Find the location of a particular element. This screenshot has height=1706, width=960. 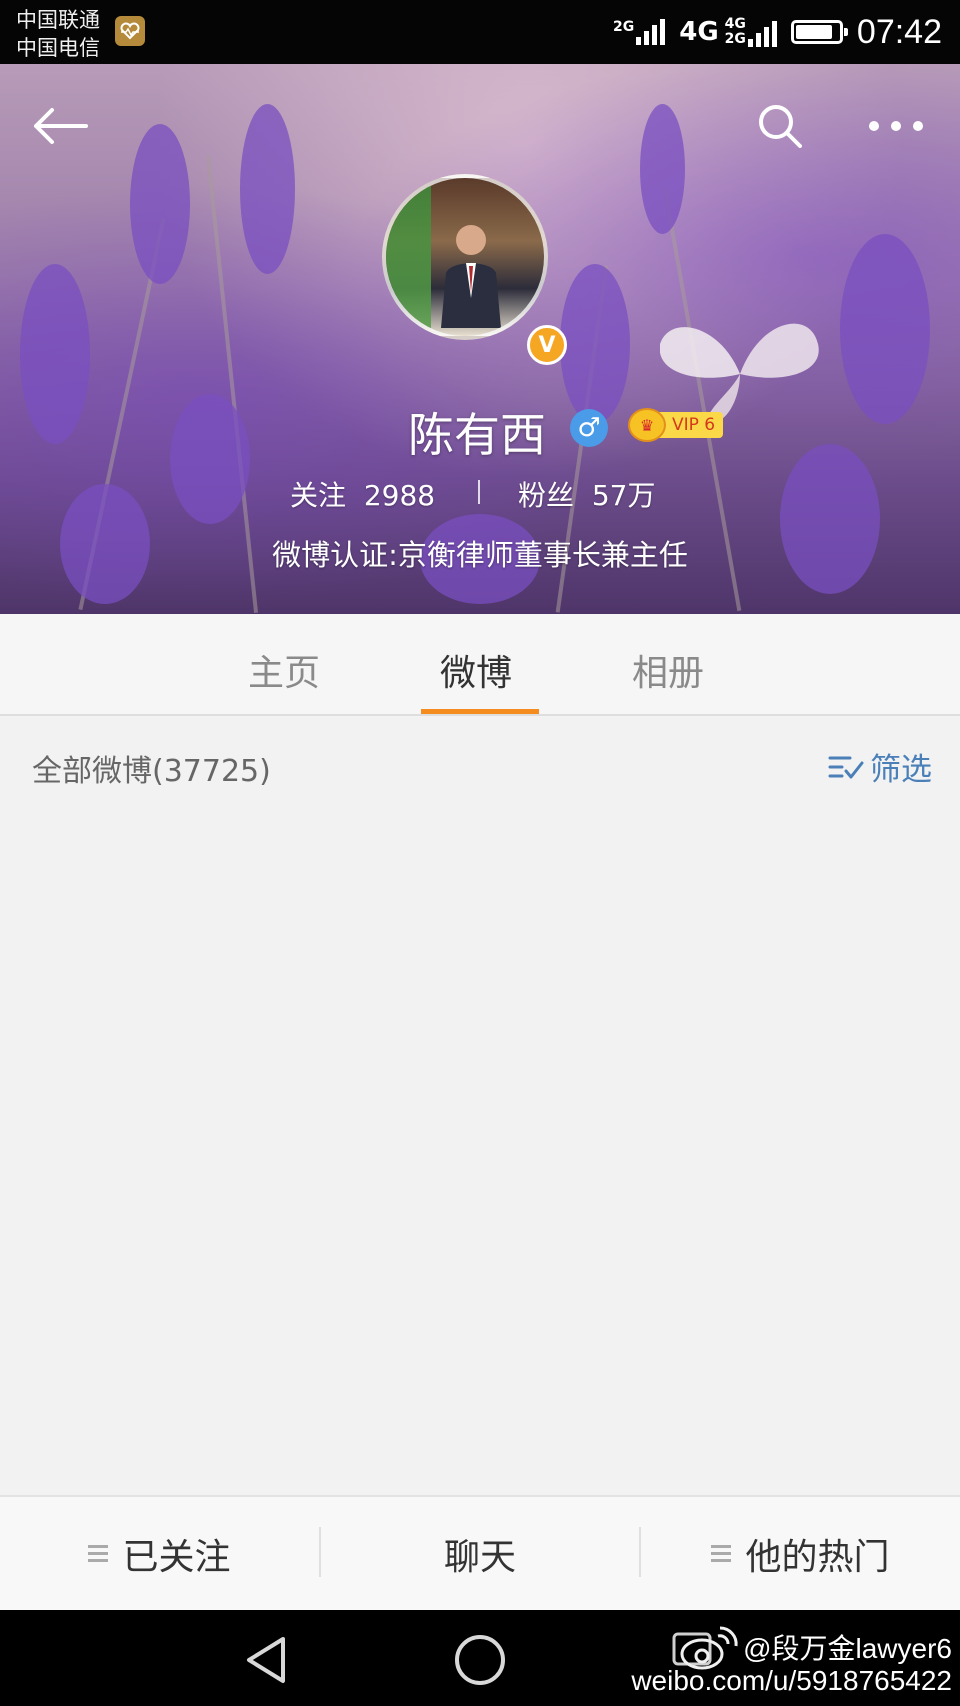

chat-button: 聊天 is located at coordinates (480, 1553).